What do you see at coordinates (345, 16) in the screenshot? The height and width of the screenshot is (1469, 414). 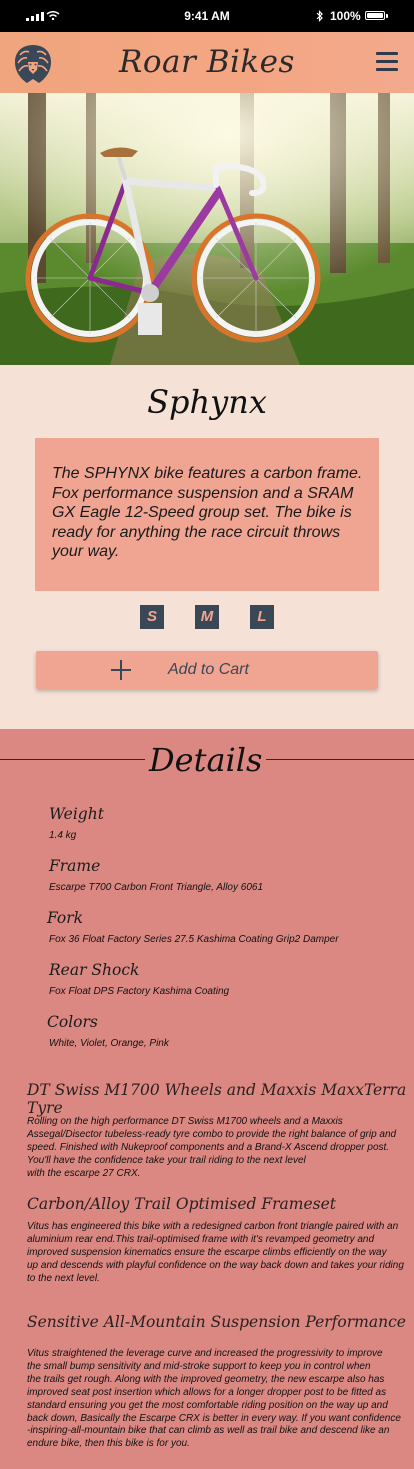 I see `battery-percent: 100%` at bounding box center [345, 16].